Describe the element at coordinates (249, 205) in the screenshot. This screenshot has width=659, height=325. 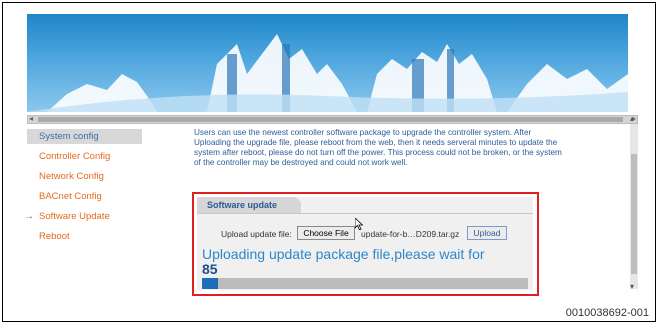
I see `tab-software-update: Software update` at that location.